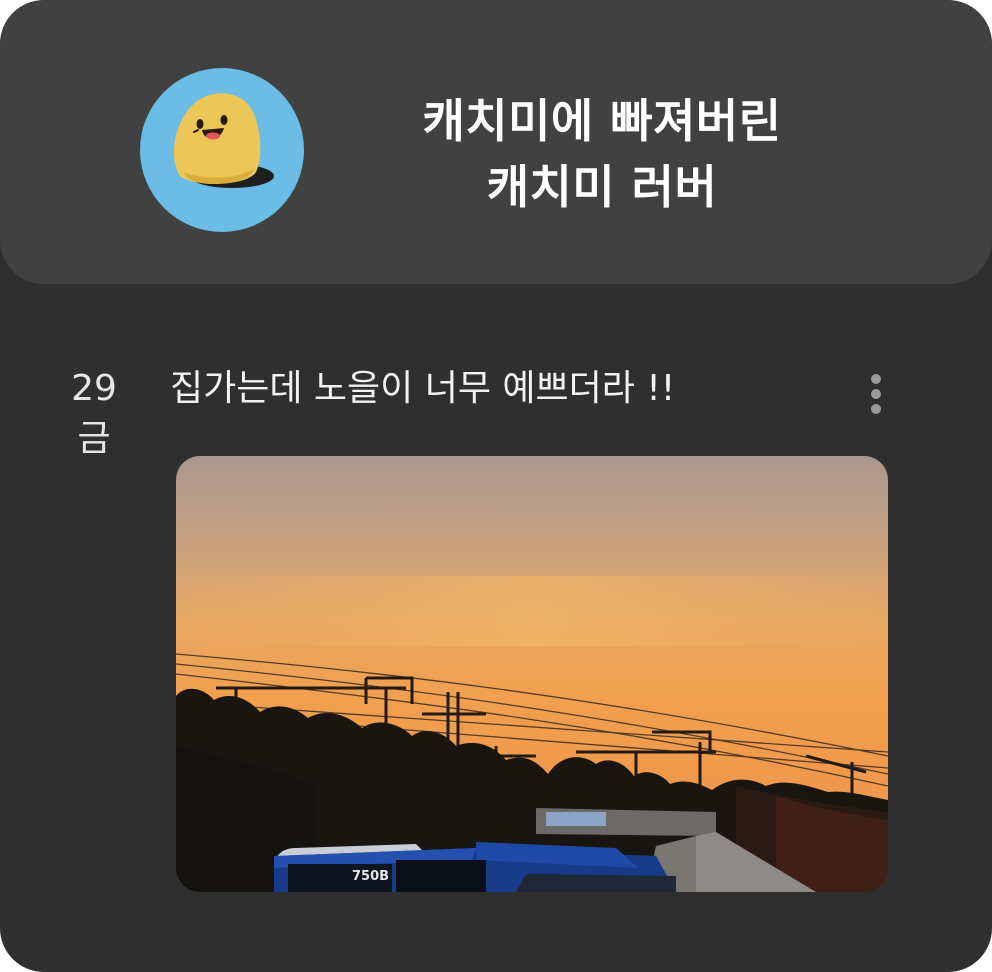  I want to click on entry-weekday: 금, so click(94, 438).